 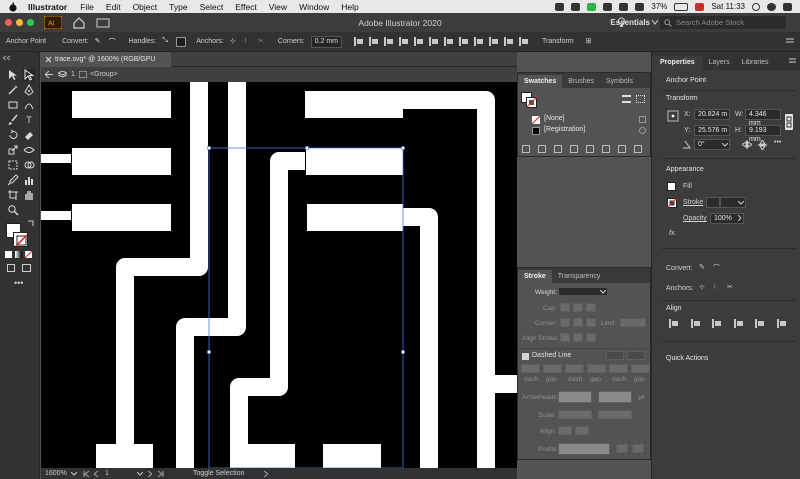 I want to click on remove-anchor-icon: ⊹, so click(x=702, y=287).